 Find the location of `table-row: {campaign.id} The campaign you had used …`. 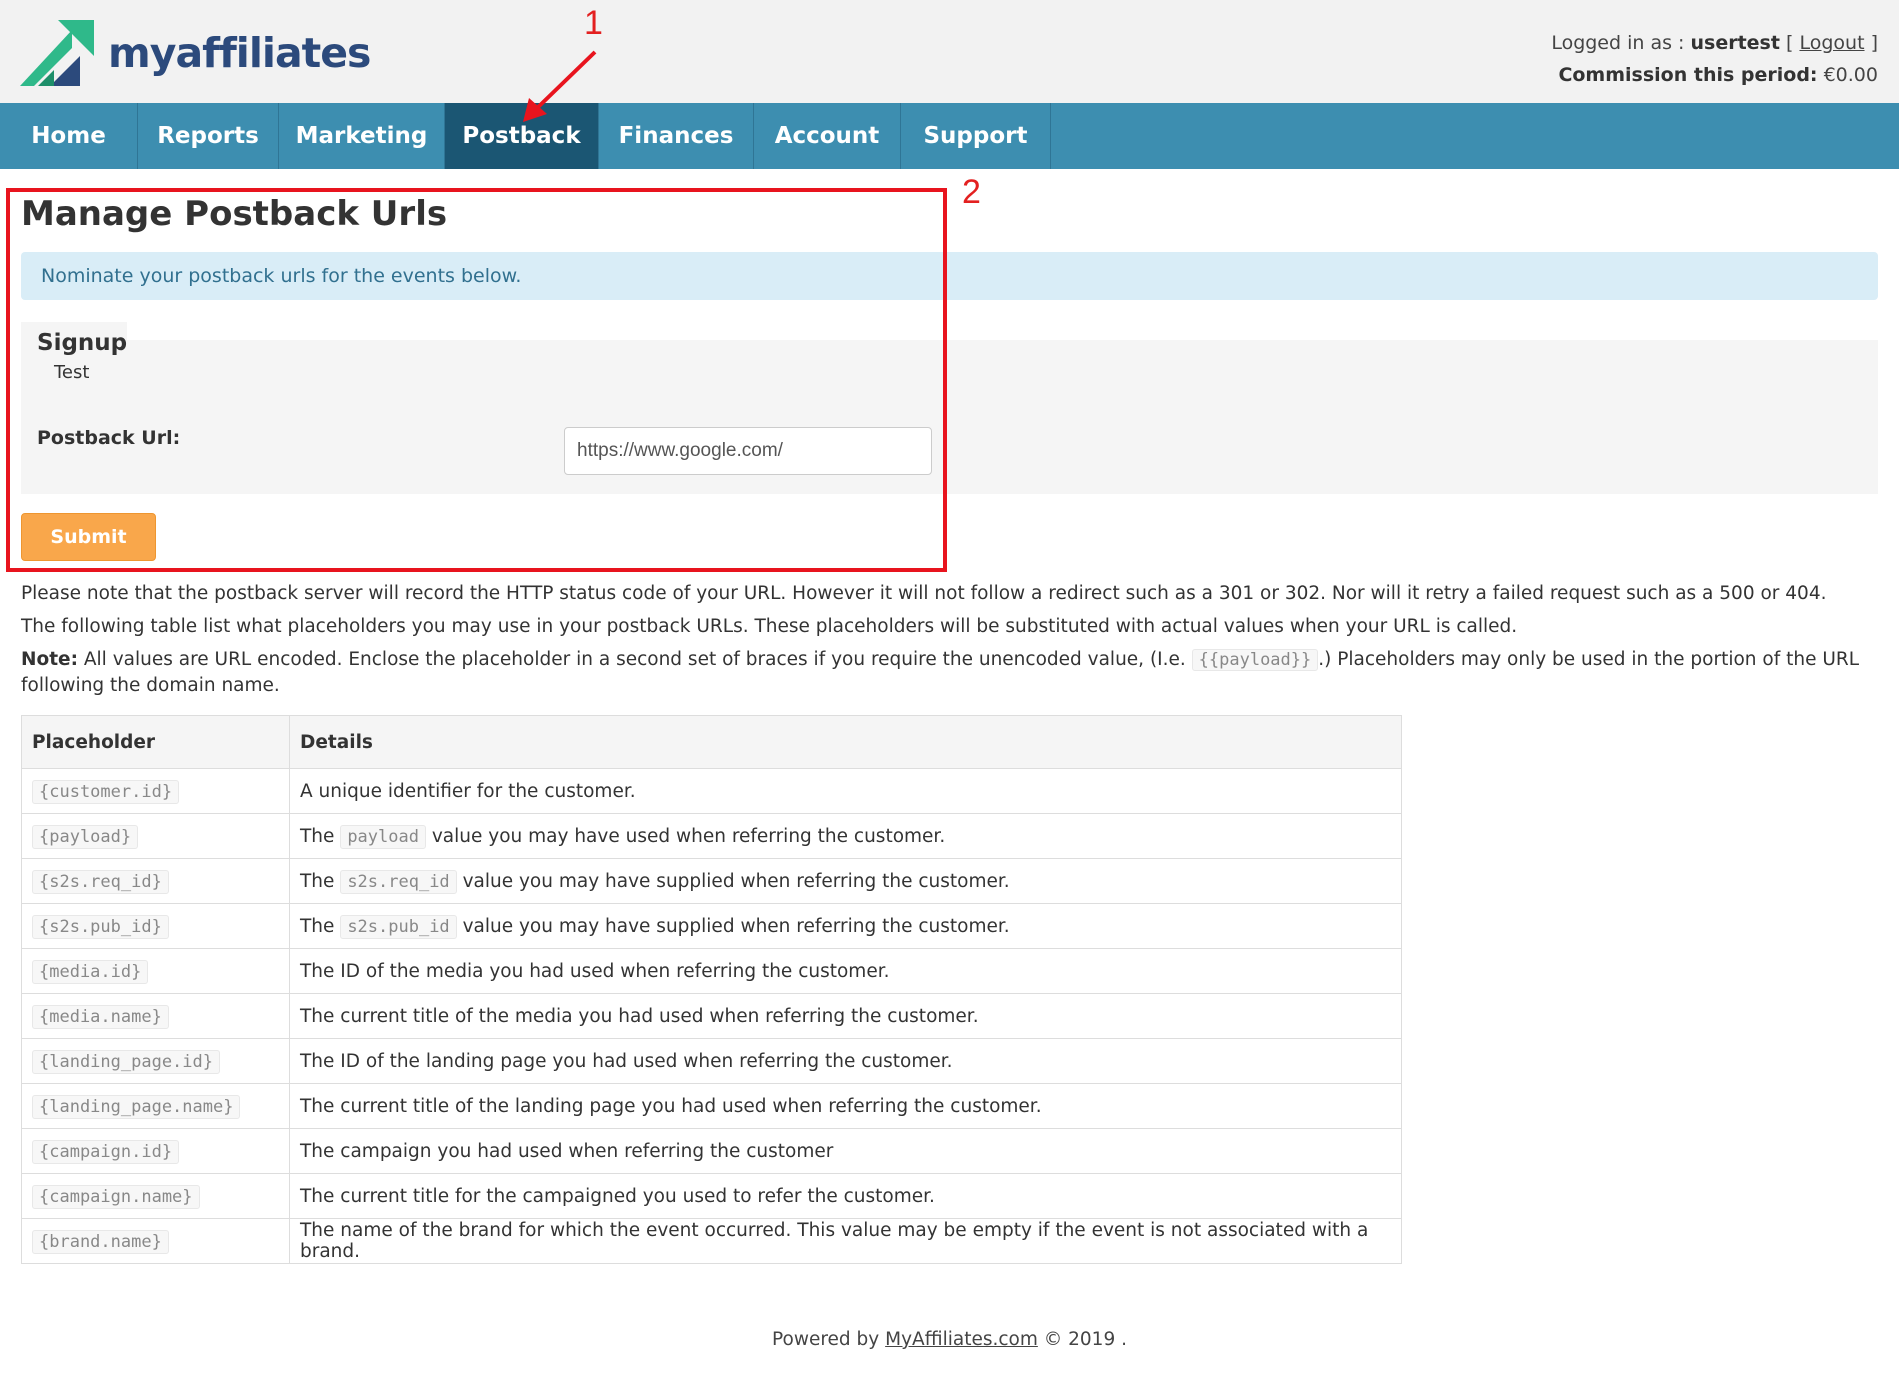

table-row: {campaign.id} The campaign you had used … is located at coordinates (711, 1151).